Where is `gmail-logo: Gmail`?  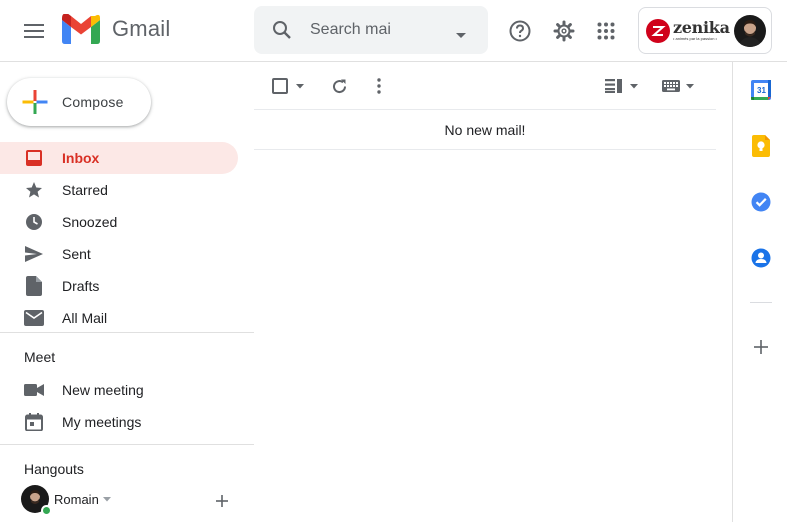
gmail-logo: Gmail is located at coordinates (116, 29).